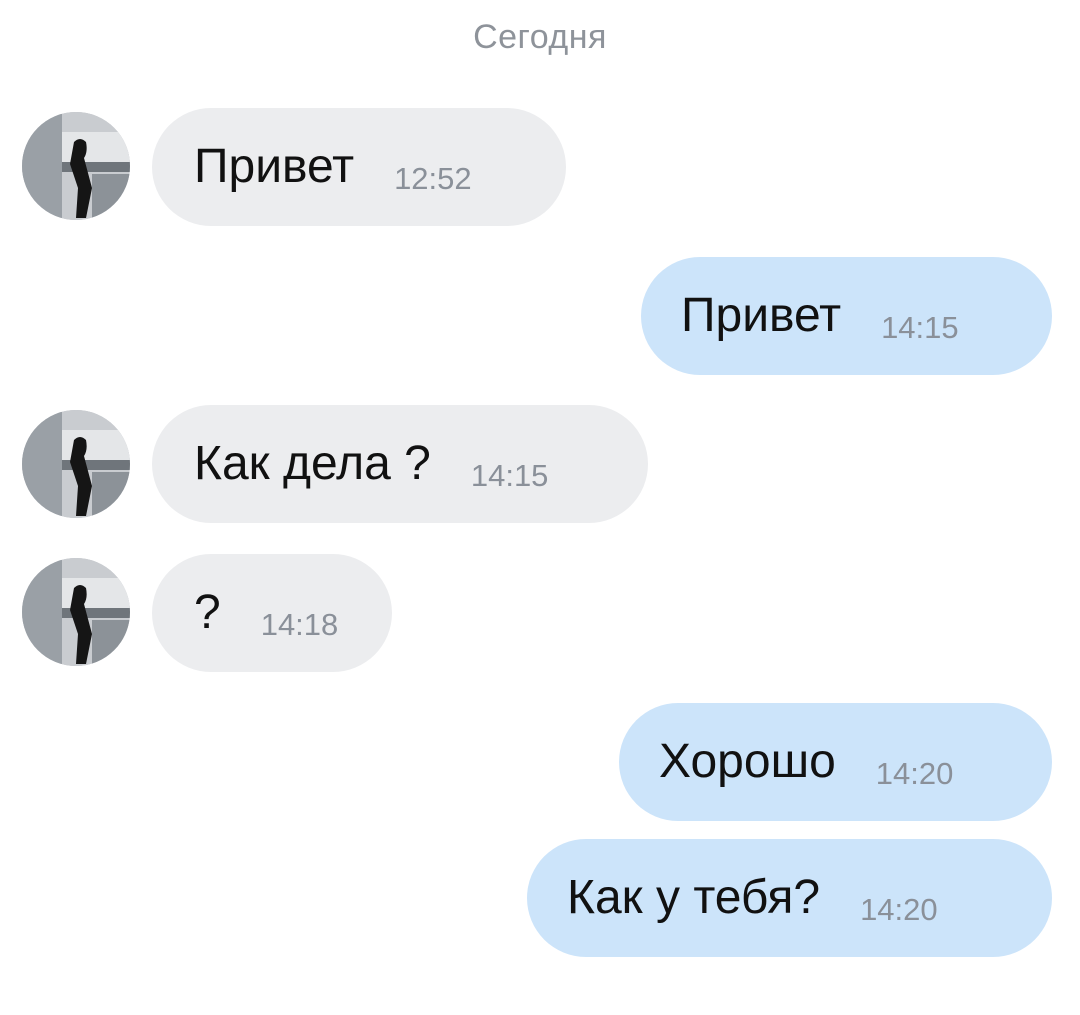  I want to click on message-text: ?, so click(207, 612).